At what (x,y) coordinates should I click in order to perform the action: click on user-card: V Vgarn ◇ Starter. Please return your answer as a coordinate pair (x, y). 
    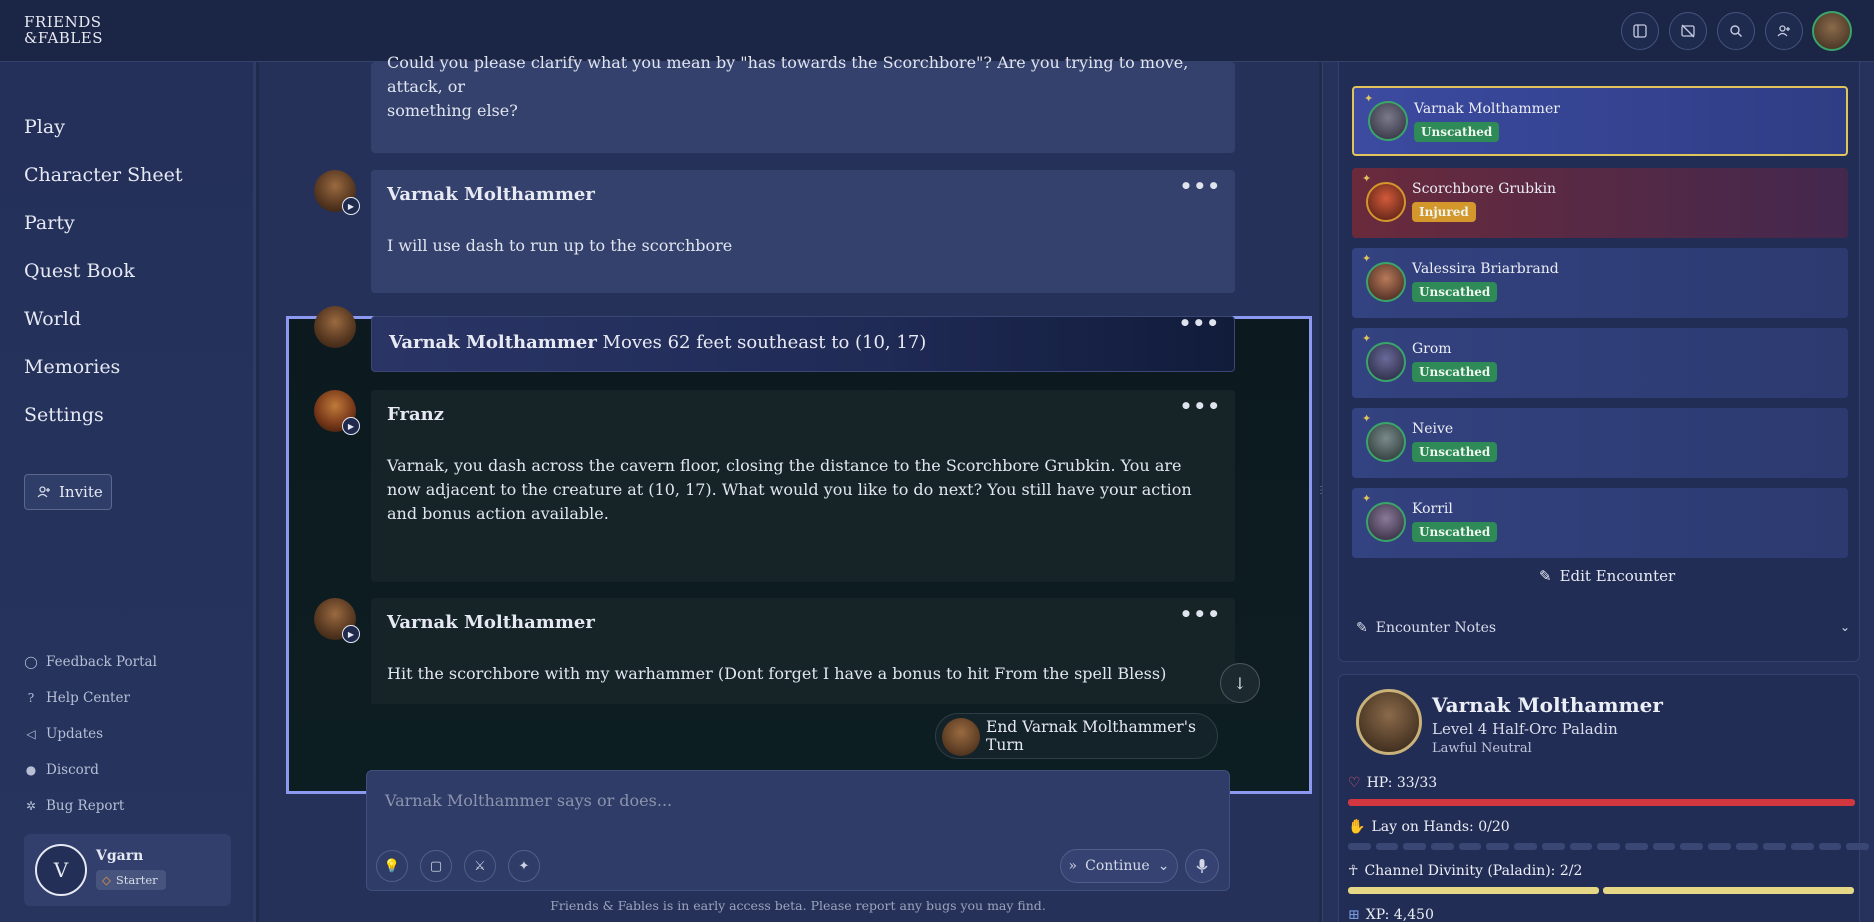
    Looking at the image, I should click on (127, 870).